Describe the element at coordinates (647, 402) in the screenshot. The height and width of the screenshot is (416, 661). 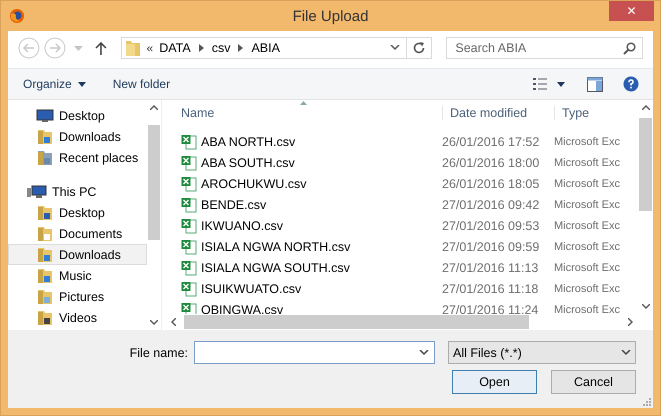
I see `resize-grip-icon` at that location.